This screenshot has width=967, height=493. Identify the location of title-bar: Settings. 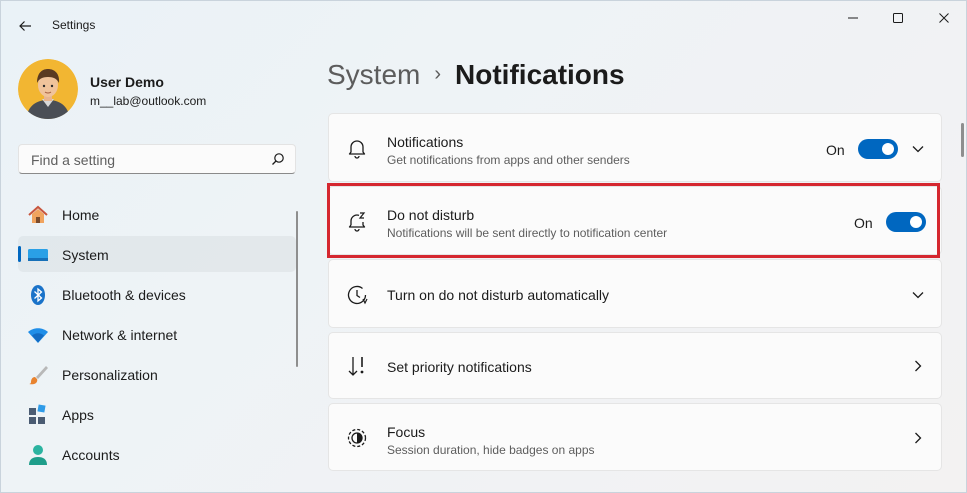
(483, 21).